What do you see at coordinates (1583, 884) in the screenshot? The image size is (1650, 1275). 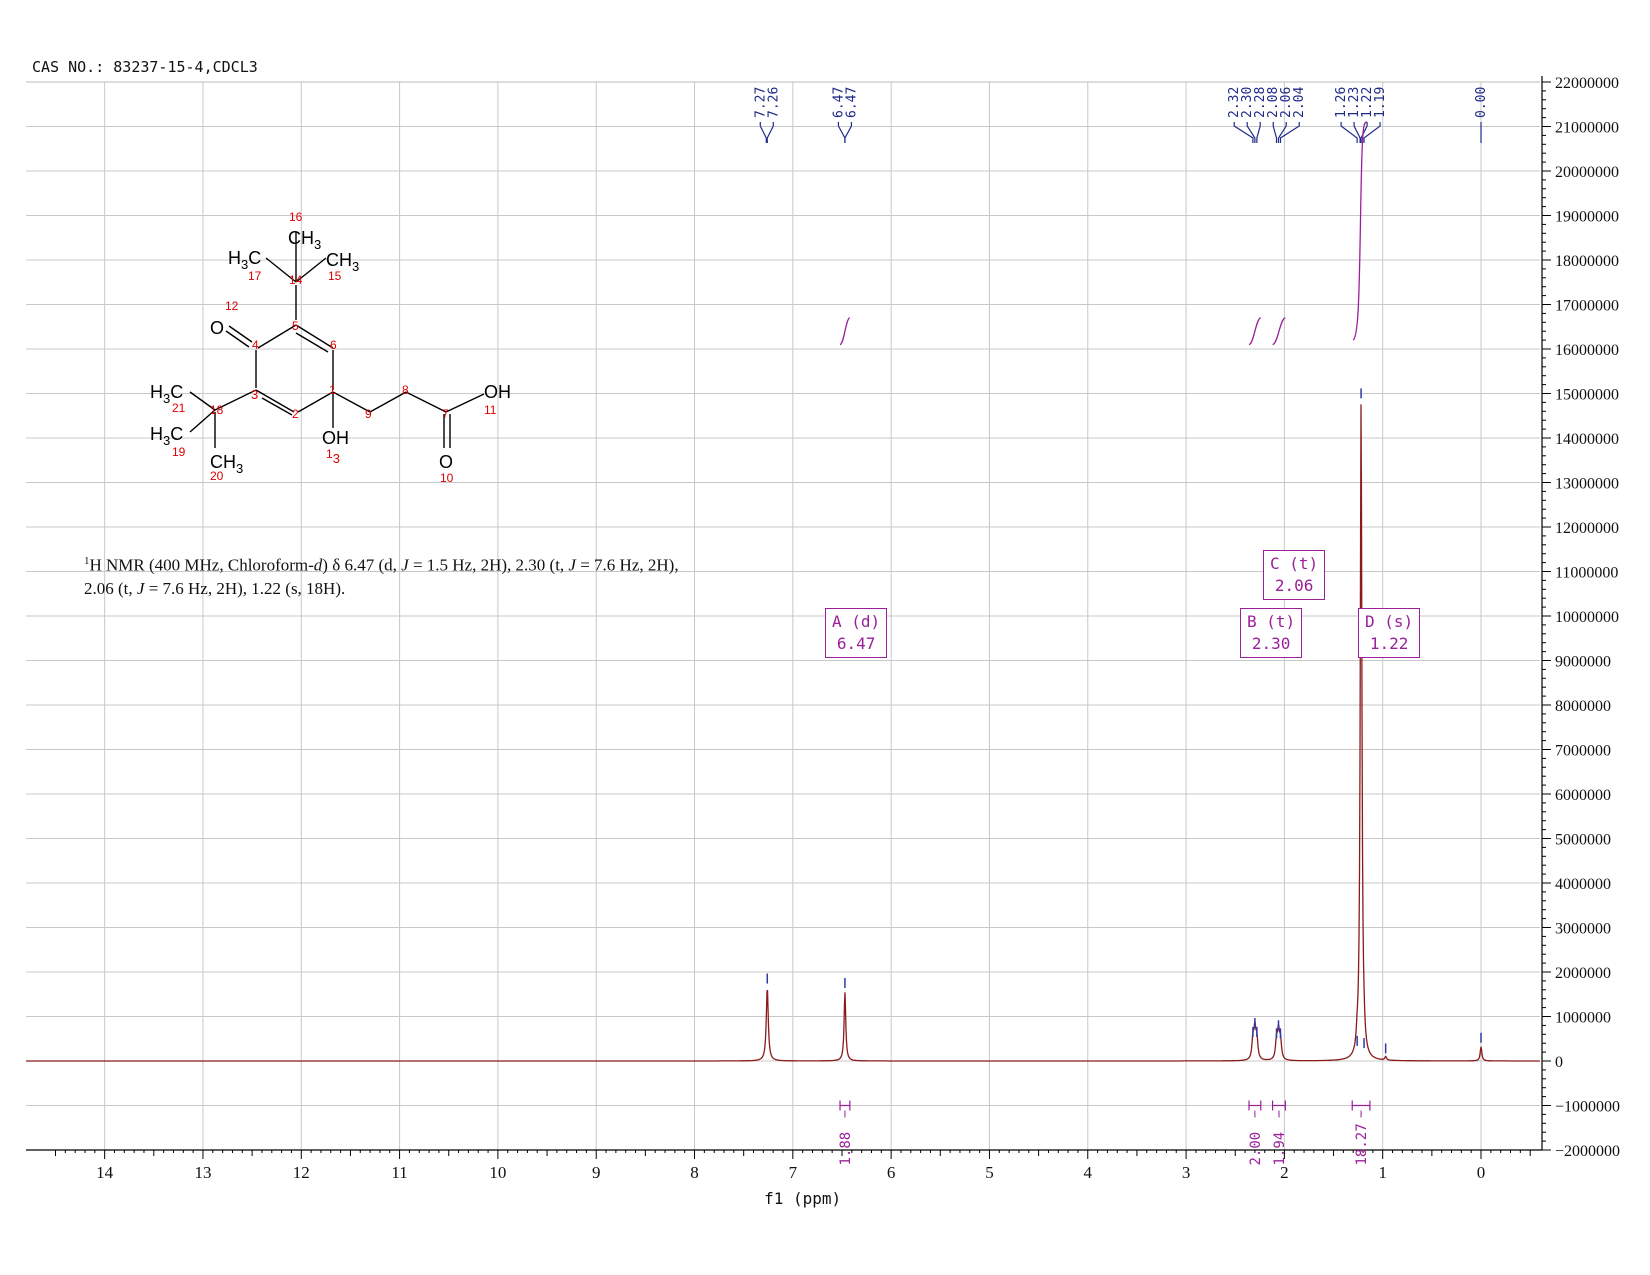 I see `y-tick-label: 4000000` at bounding box center [1583, 884].